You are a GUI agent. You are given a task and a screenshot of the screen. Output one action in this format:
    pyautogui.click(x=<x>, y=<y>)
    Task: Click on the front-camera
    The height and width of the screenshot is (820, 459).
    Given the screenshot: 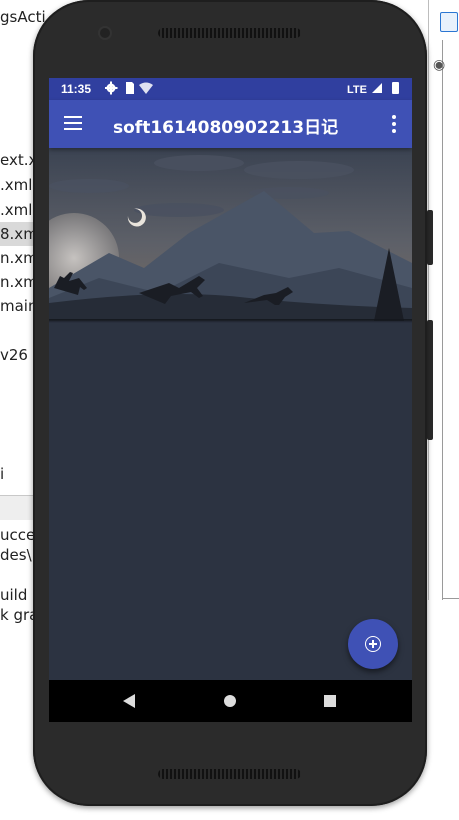 What is the action you would take?
    pyautogui.click(x=105, y=33)
    